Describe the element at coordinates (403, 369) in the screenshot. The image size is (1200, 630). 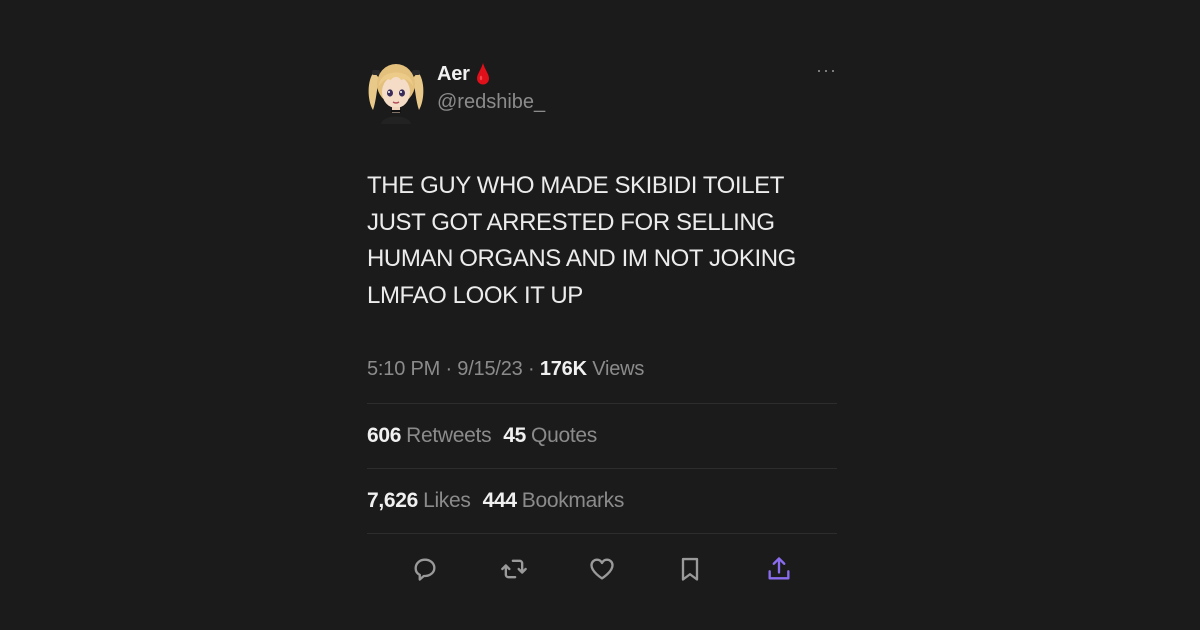
I see `tweet-time: 5:10 PM` at that location.